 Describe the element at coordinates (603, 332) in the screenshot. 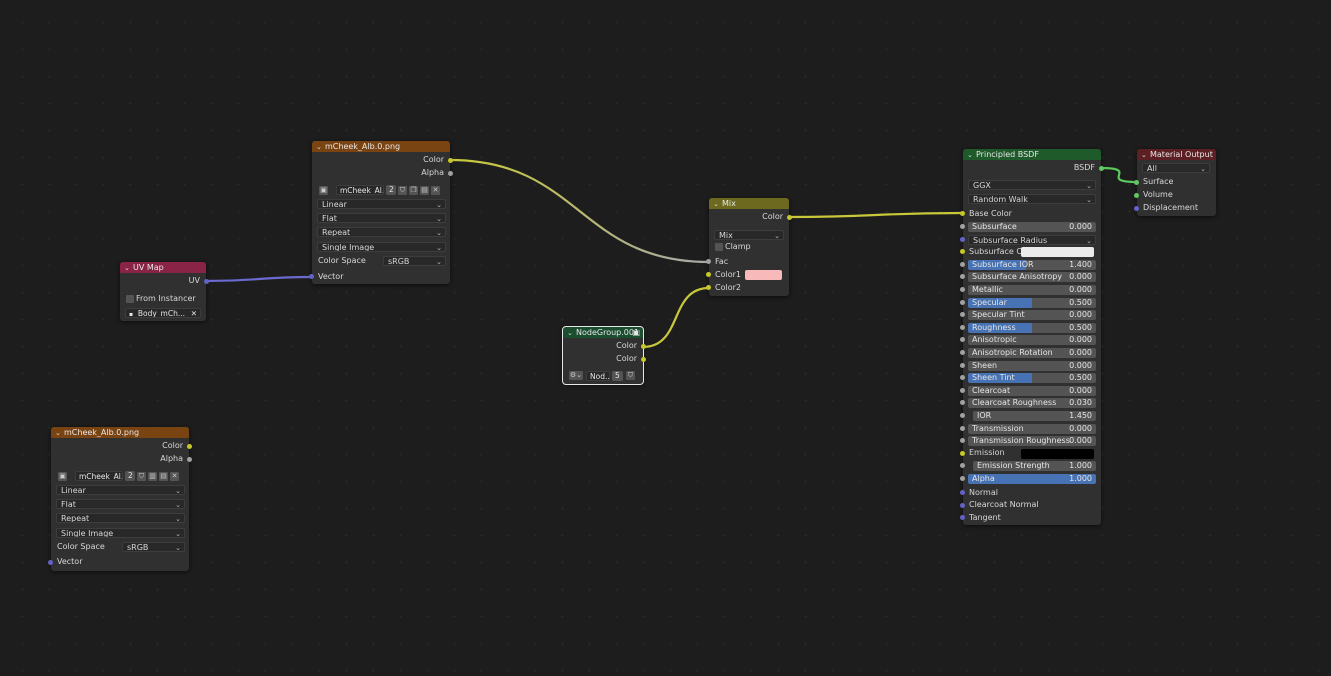

I see `node-header: ⌄ NodeGroup.001 ▣` at that location.